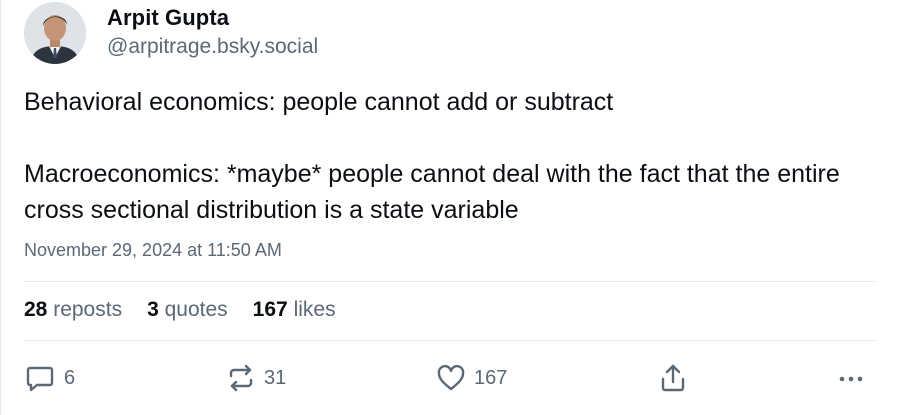 The image size is (898, 415). I want to click on share-button, so click(673, 378).